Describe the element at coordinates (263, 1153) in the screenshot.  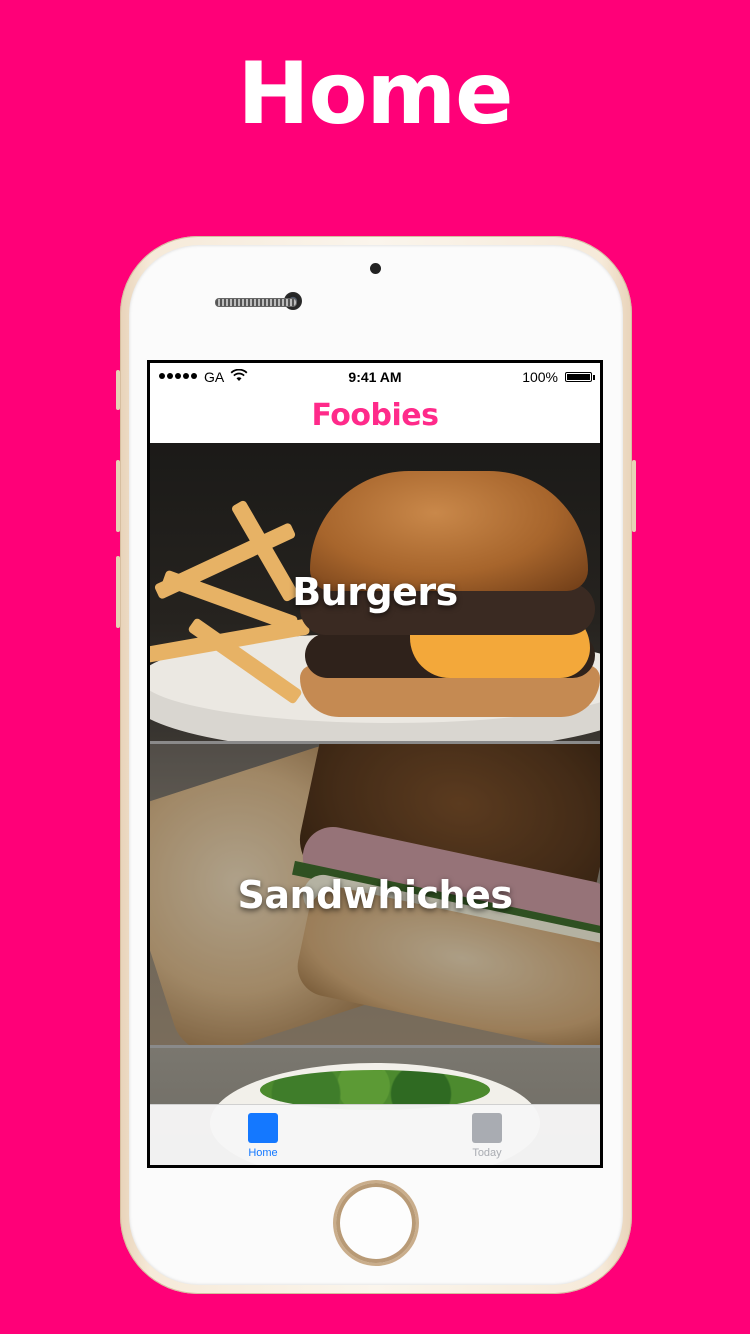
I see `tab-label: Home` at that location.